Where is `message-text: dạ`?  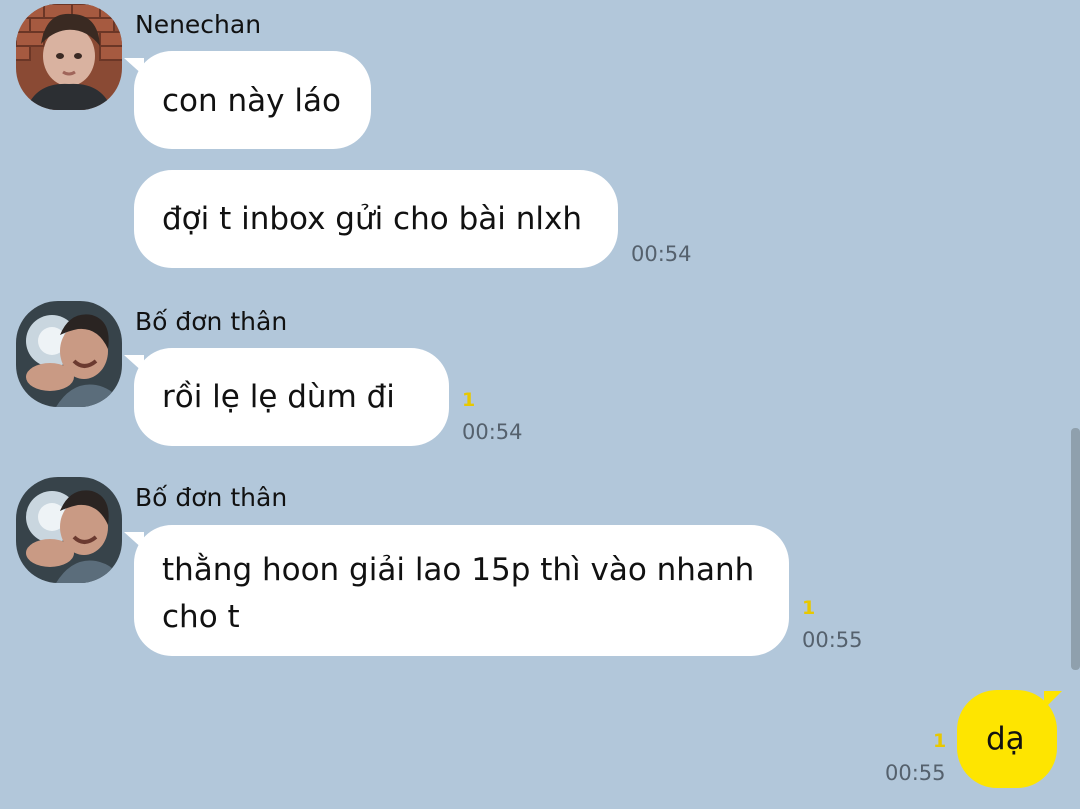
message-text: dạ is located at coordinates (1005, 739).